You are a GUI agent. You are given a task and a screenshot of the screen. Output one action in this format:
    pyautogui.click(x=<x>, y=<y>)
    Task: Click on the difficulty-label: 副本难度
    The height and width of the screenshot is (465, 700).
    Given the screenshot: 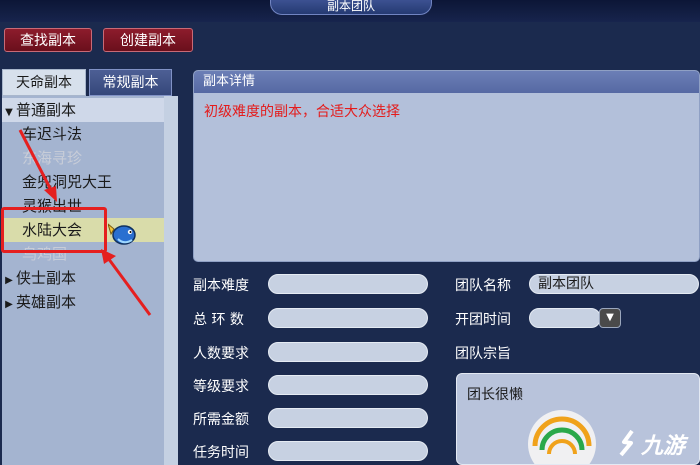 What is the action you would take?
    pyautogui.click(x=221, y=286)
    